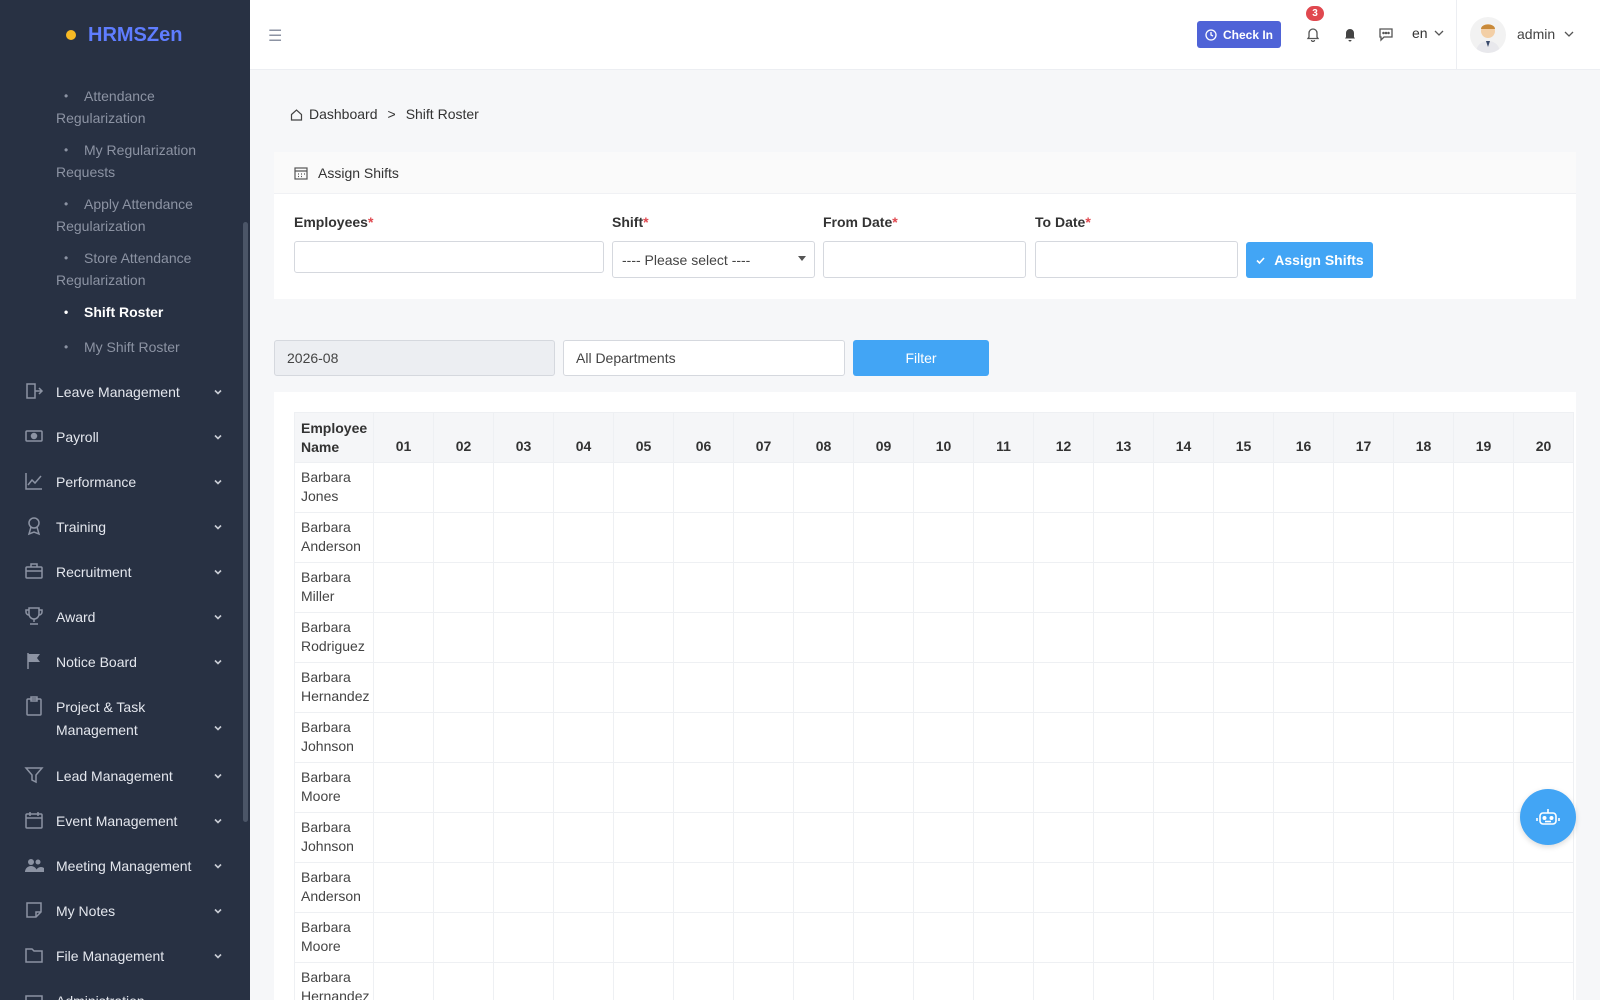  Describe the element at coordinates (120, 719) in the screenshot. I see `sidebar-item-project-task-management: Project & Task Management` at that location.